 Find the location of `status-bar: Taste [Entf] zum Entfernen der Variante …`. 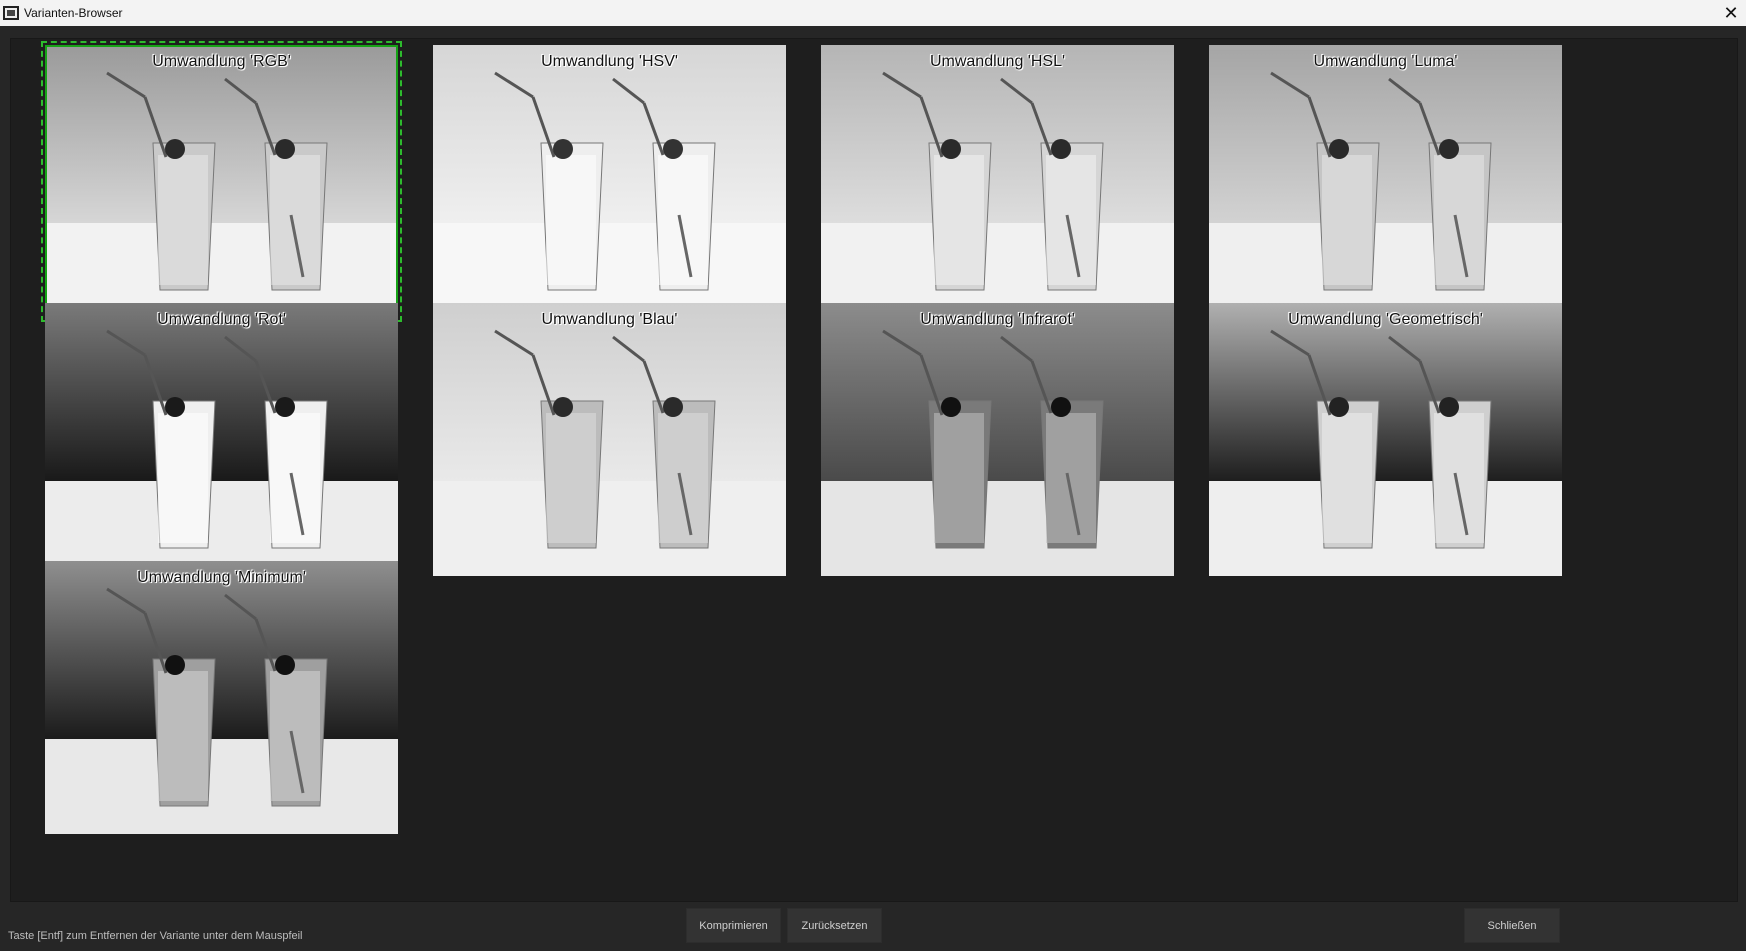

status-bar: Taste [Entf] zum Entfernen der Variante … is located at coordinates (873, 928).